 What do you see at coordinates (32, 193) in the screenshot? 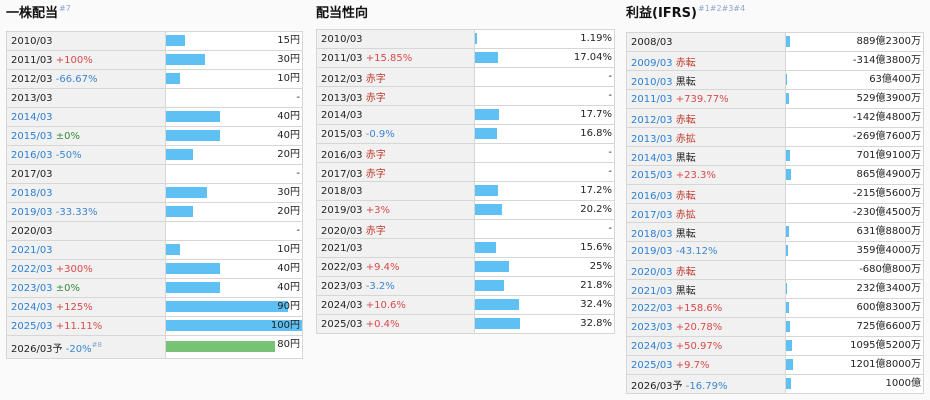
I see `dividend-year: 2018/03` at bounding box center [32, 193].